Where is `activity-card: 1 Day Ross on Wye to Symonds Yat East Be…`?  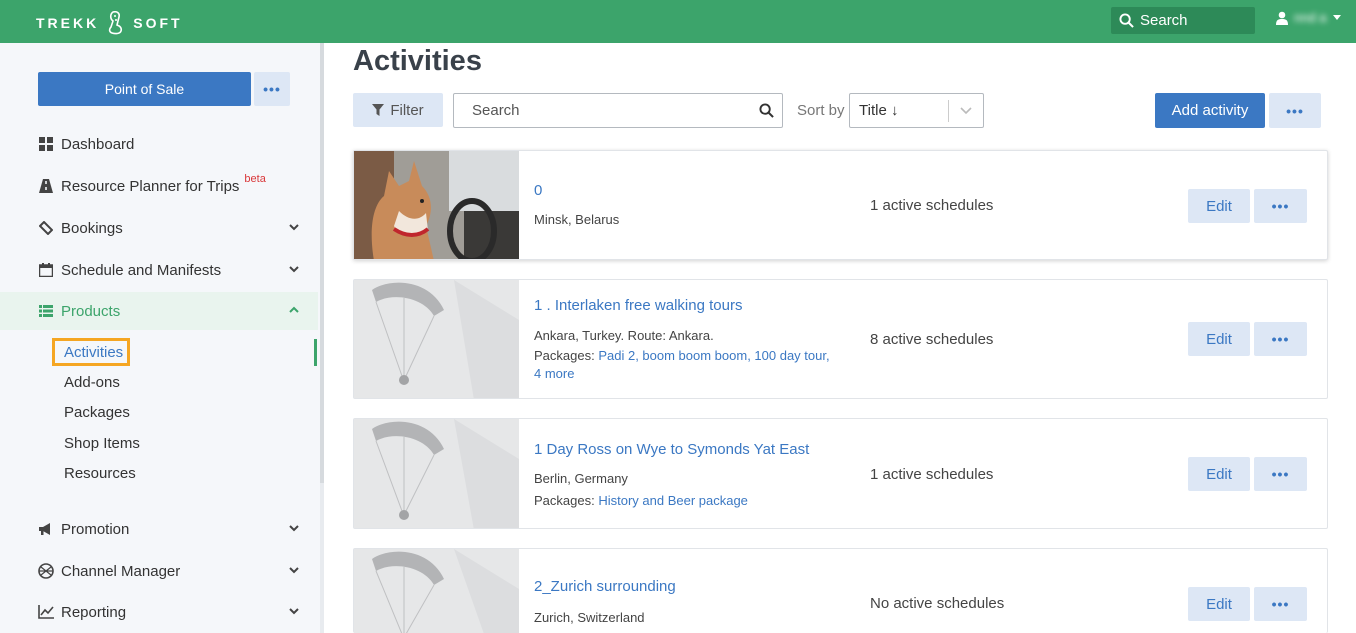
activity-card: 1 Day Ross on Wye to Symonds Yat East Be… is located at coordinates (840, 473).